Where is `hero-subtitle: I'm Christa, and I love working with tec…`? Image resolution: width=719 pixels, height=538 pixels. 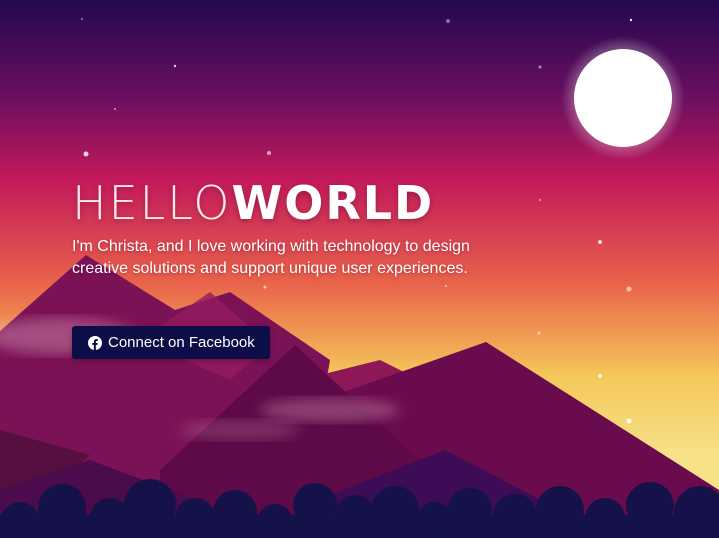
hero-subtitle: I'm Christa, and I love working with tec… is located at coordinates (271, 257).